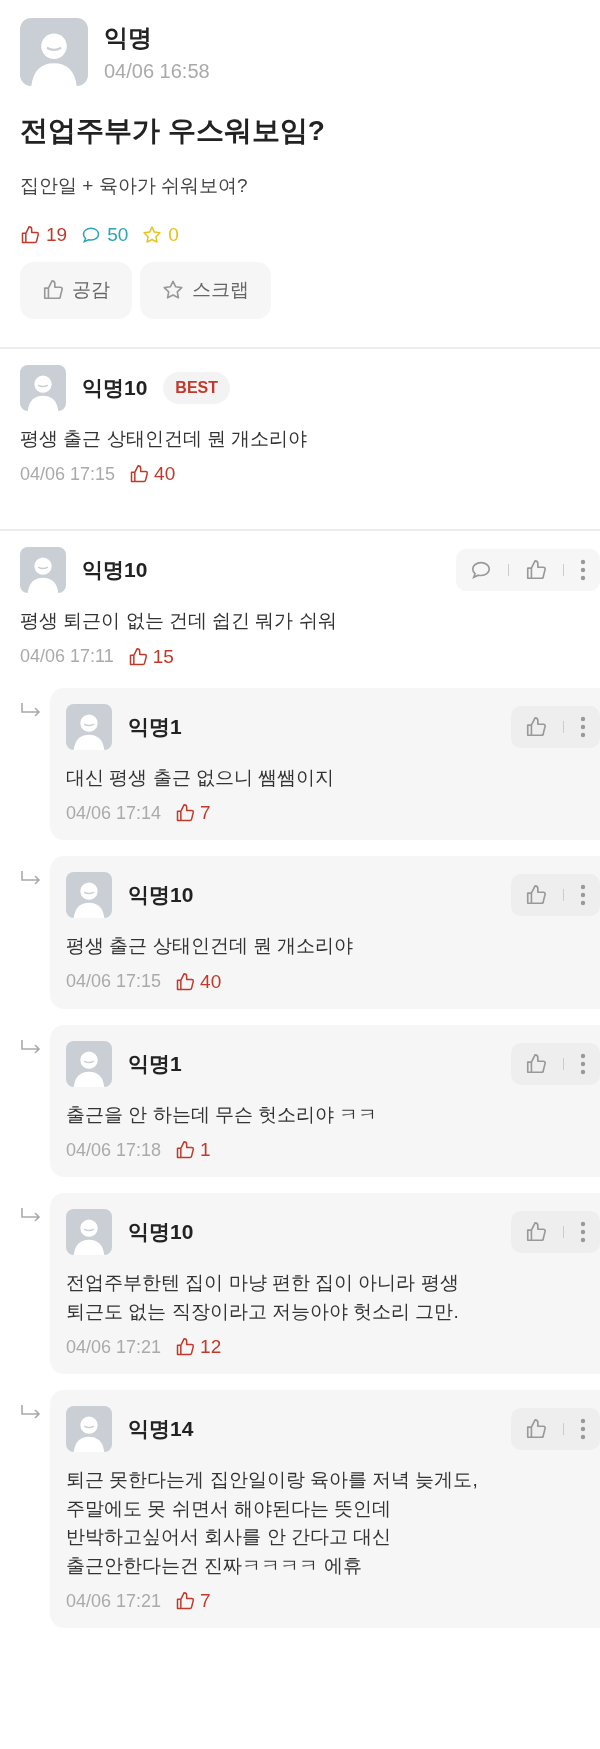  I want to click on post-body: 집안일 + 육아가 쉬워보여?, so click(134, 186).